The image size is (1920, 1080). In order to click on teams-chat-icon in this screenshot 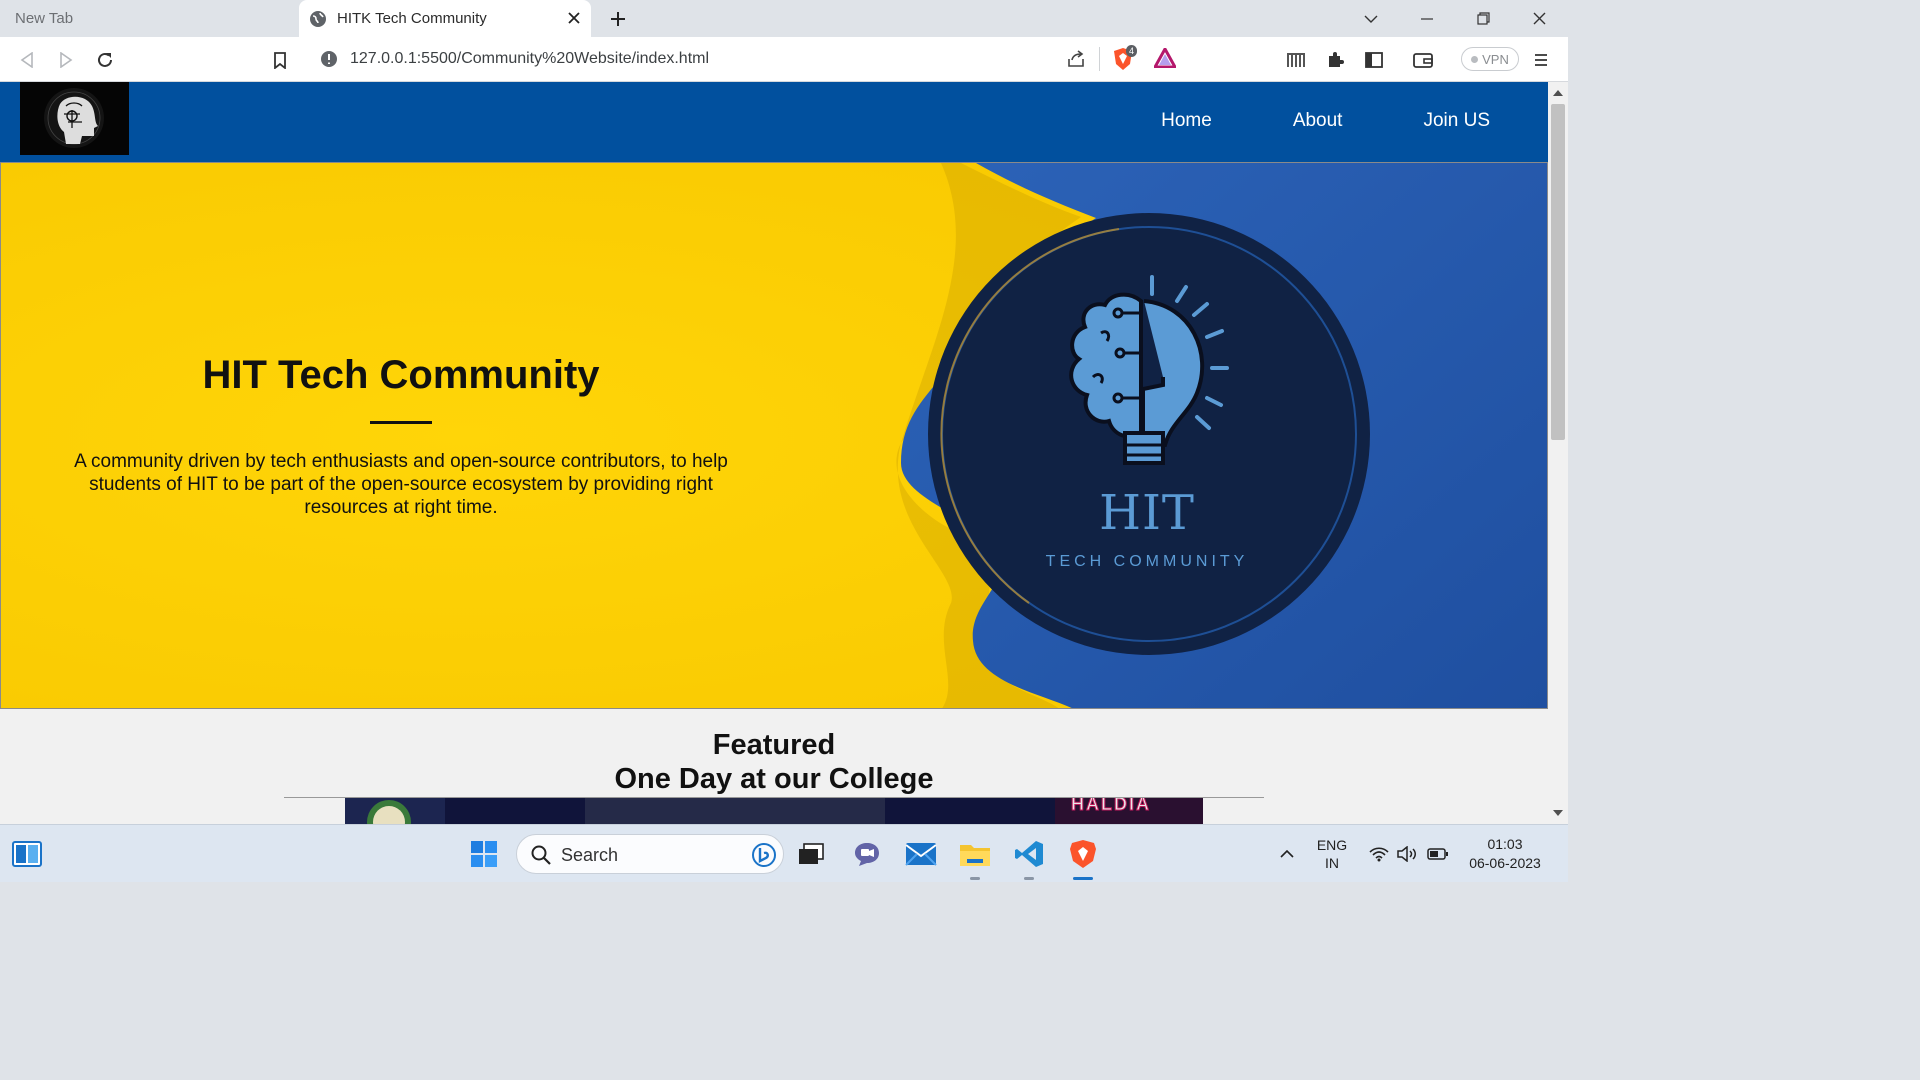, I will do `click(867, 854)`.